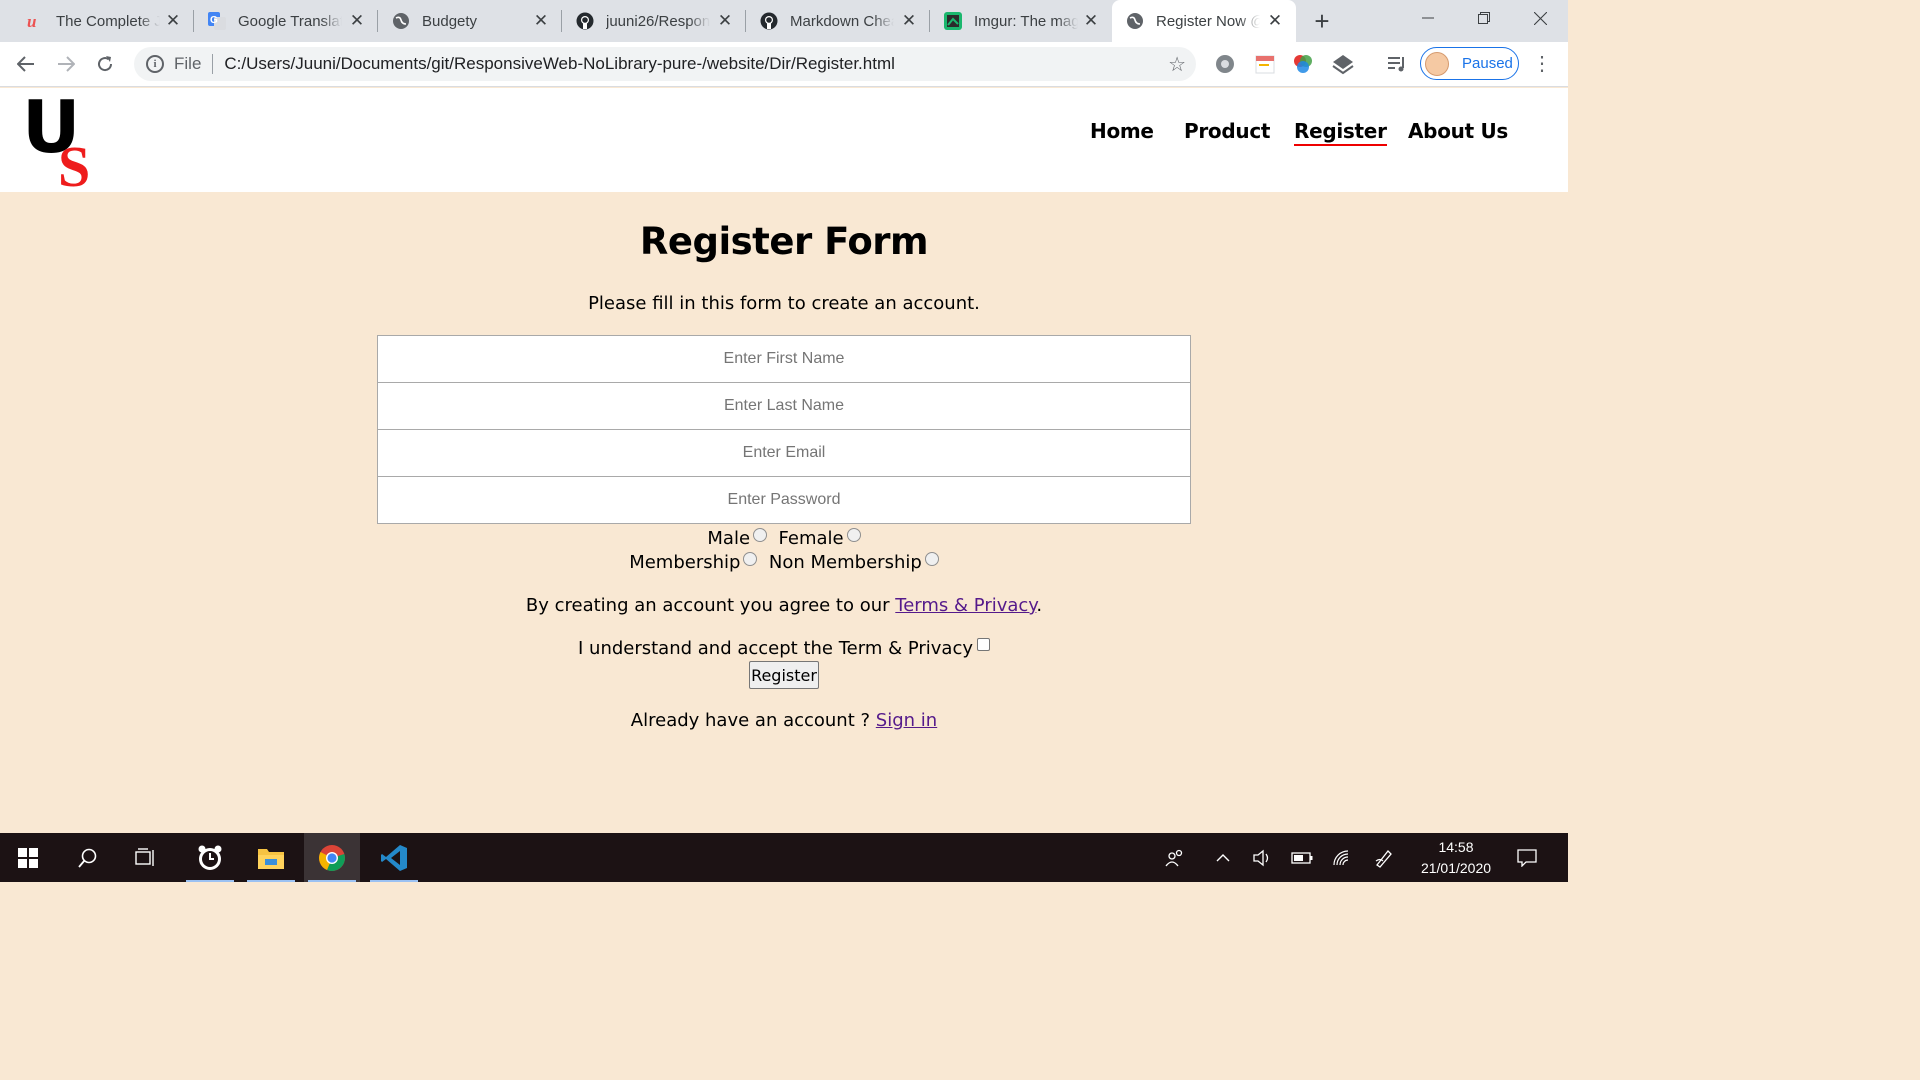  I want to click on notifications-icon, so click(1527, 857).